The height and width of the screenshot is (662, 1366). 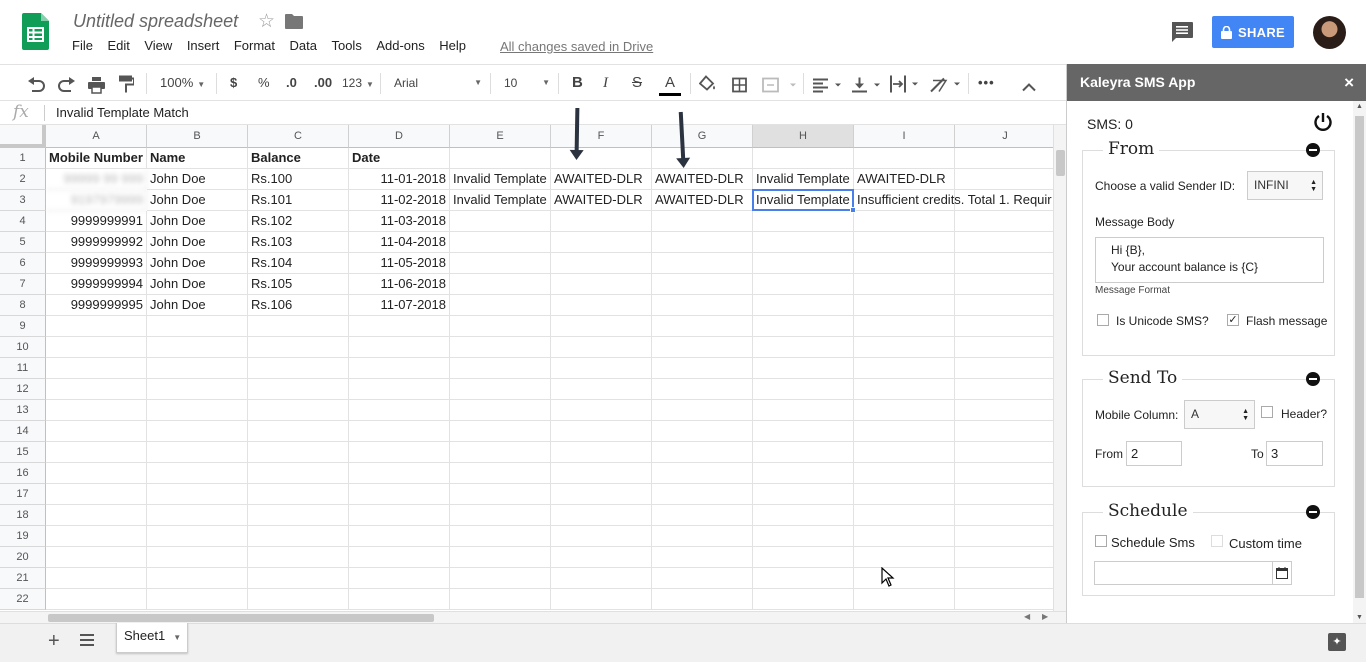 What do you see at coordinates (803, 452) in the screenshot?
I see `cell-h15` at bounding box center [803, 452].